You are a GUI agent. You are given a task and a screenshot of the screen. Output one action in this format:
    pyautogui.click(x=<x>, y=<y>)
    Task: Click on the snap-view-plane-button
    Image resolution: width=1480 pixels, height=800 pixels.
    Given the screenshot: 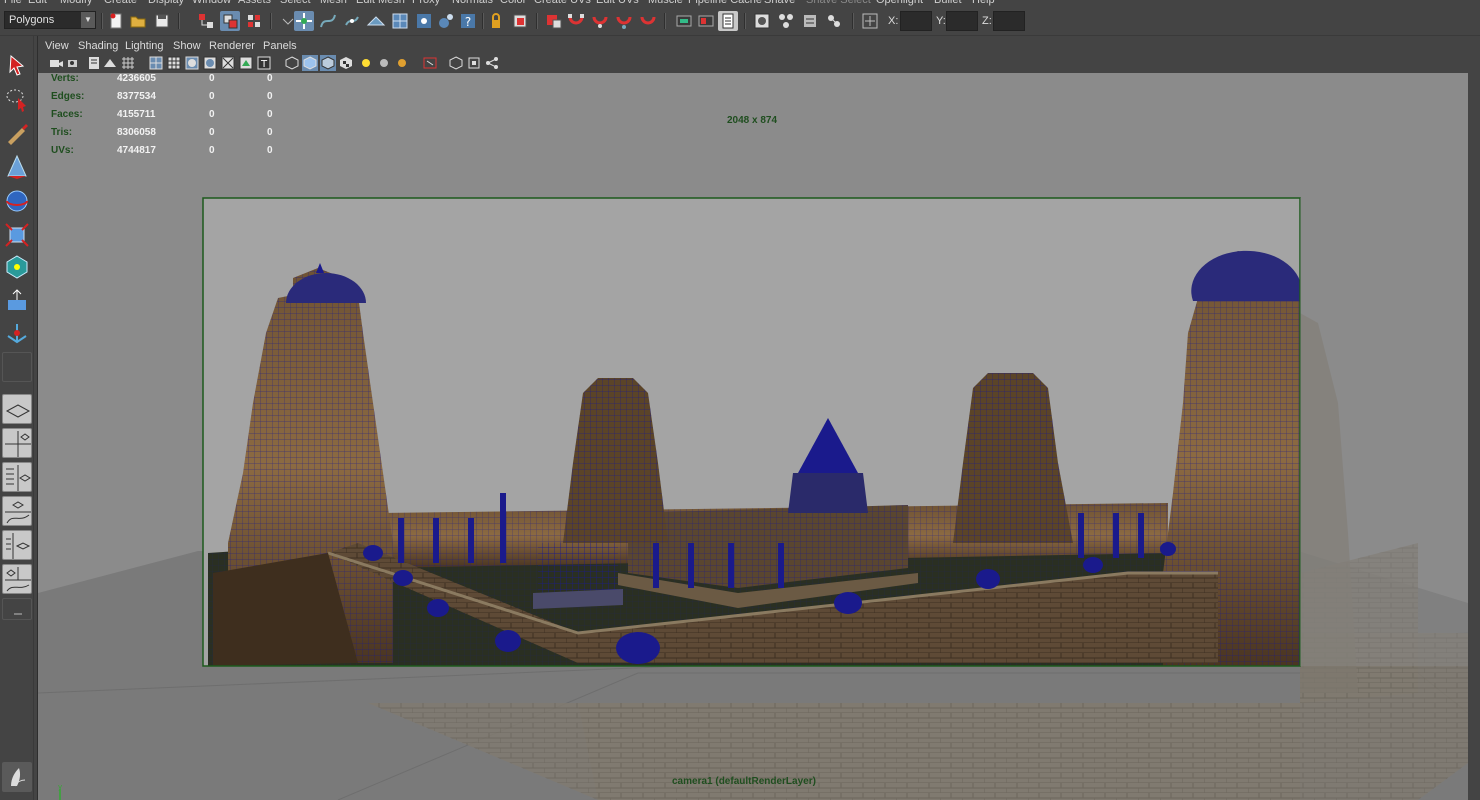 What is the action you would take?
    pyautogui.click(x=376, y=21)
    